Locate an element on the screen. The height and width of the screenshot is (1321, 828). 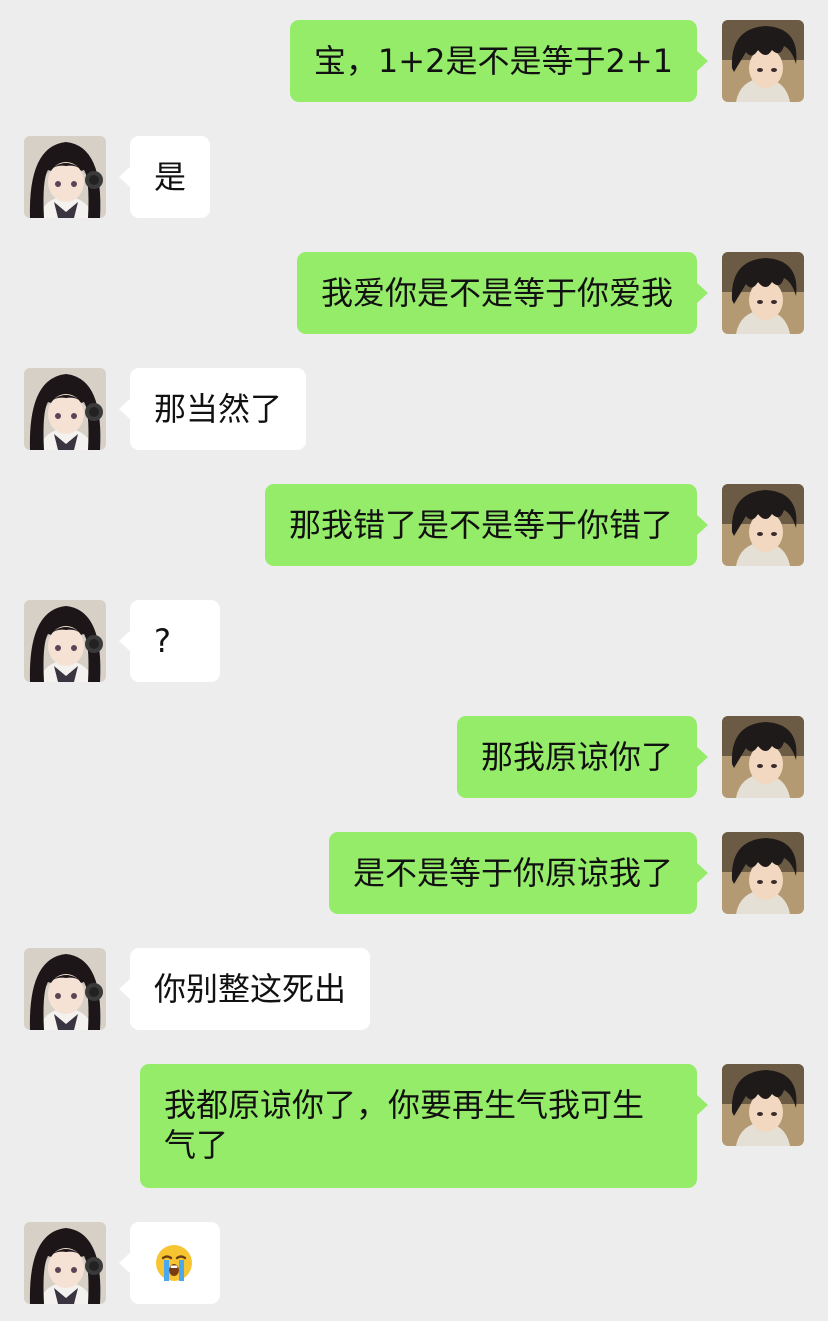
message-bubble: 那我原谅你了 is located at coordinates (582, 757).